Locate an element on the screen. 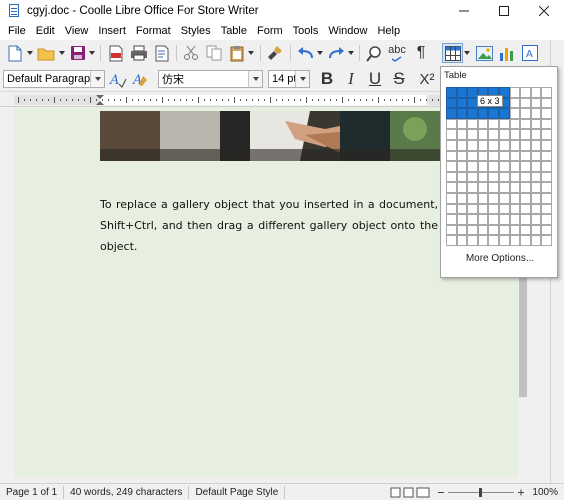  font-name-combo: 仿宋 is located at coordinates (210, 79).